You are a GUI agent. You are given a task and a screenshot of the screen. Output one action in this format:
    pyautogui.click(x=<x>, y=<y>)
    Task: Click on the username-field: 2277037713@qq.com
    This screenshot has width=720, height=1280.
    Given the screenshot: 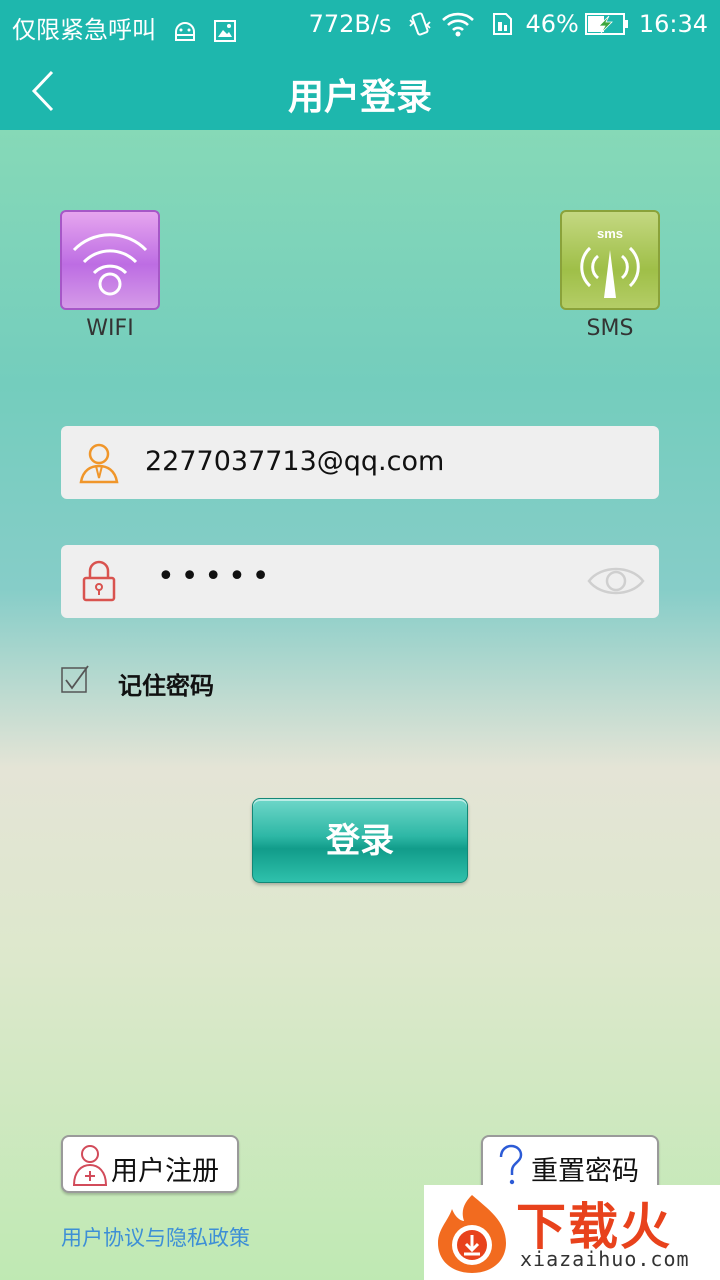 What is the action you would take?
    pyautogui.click(x=360, y=462)
    